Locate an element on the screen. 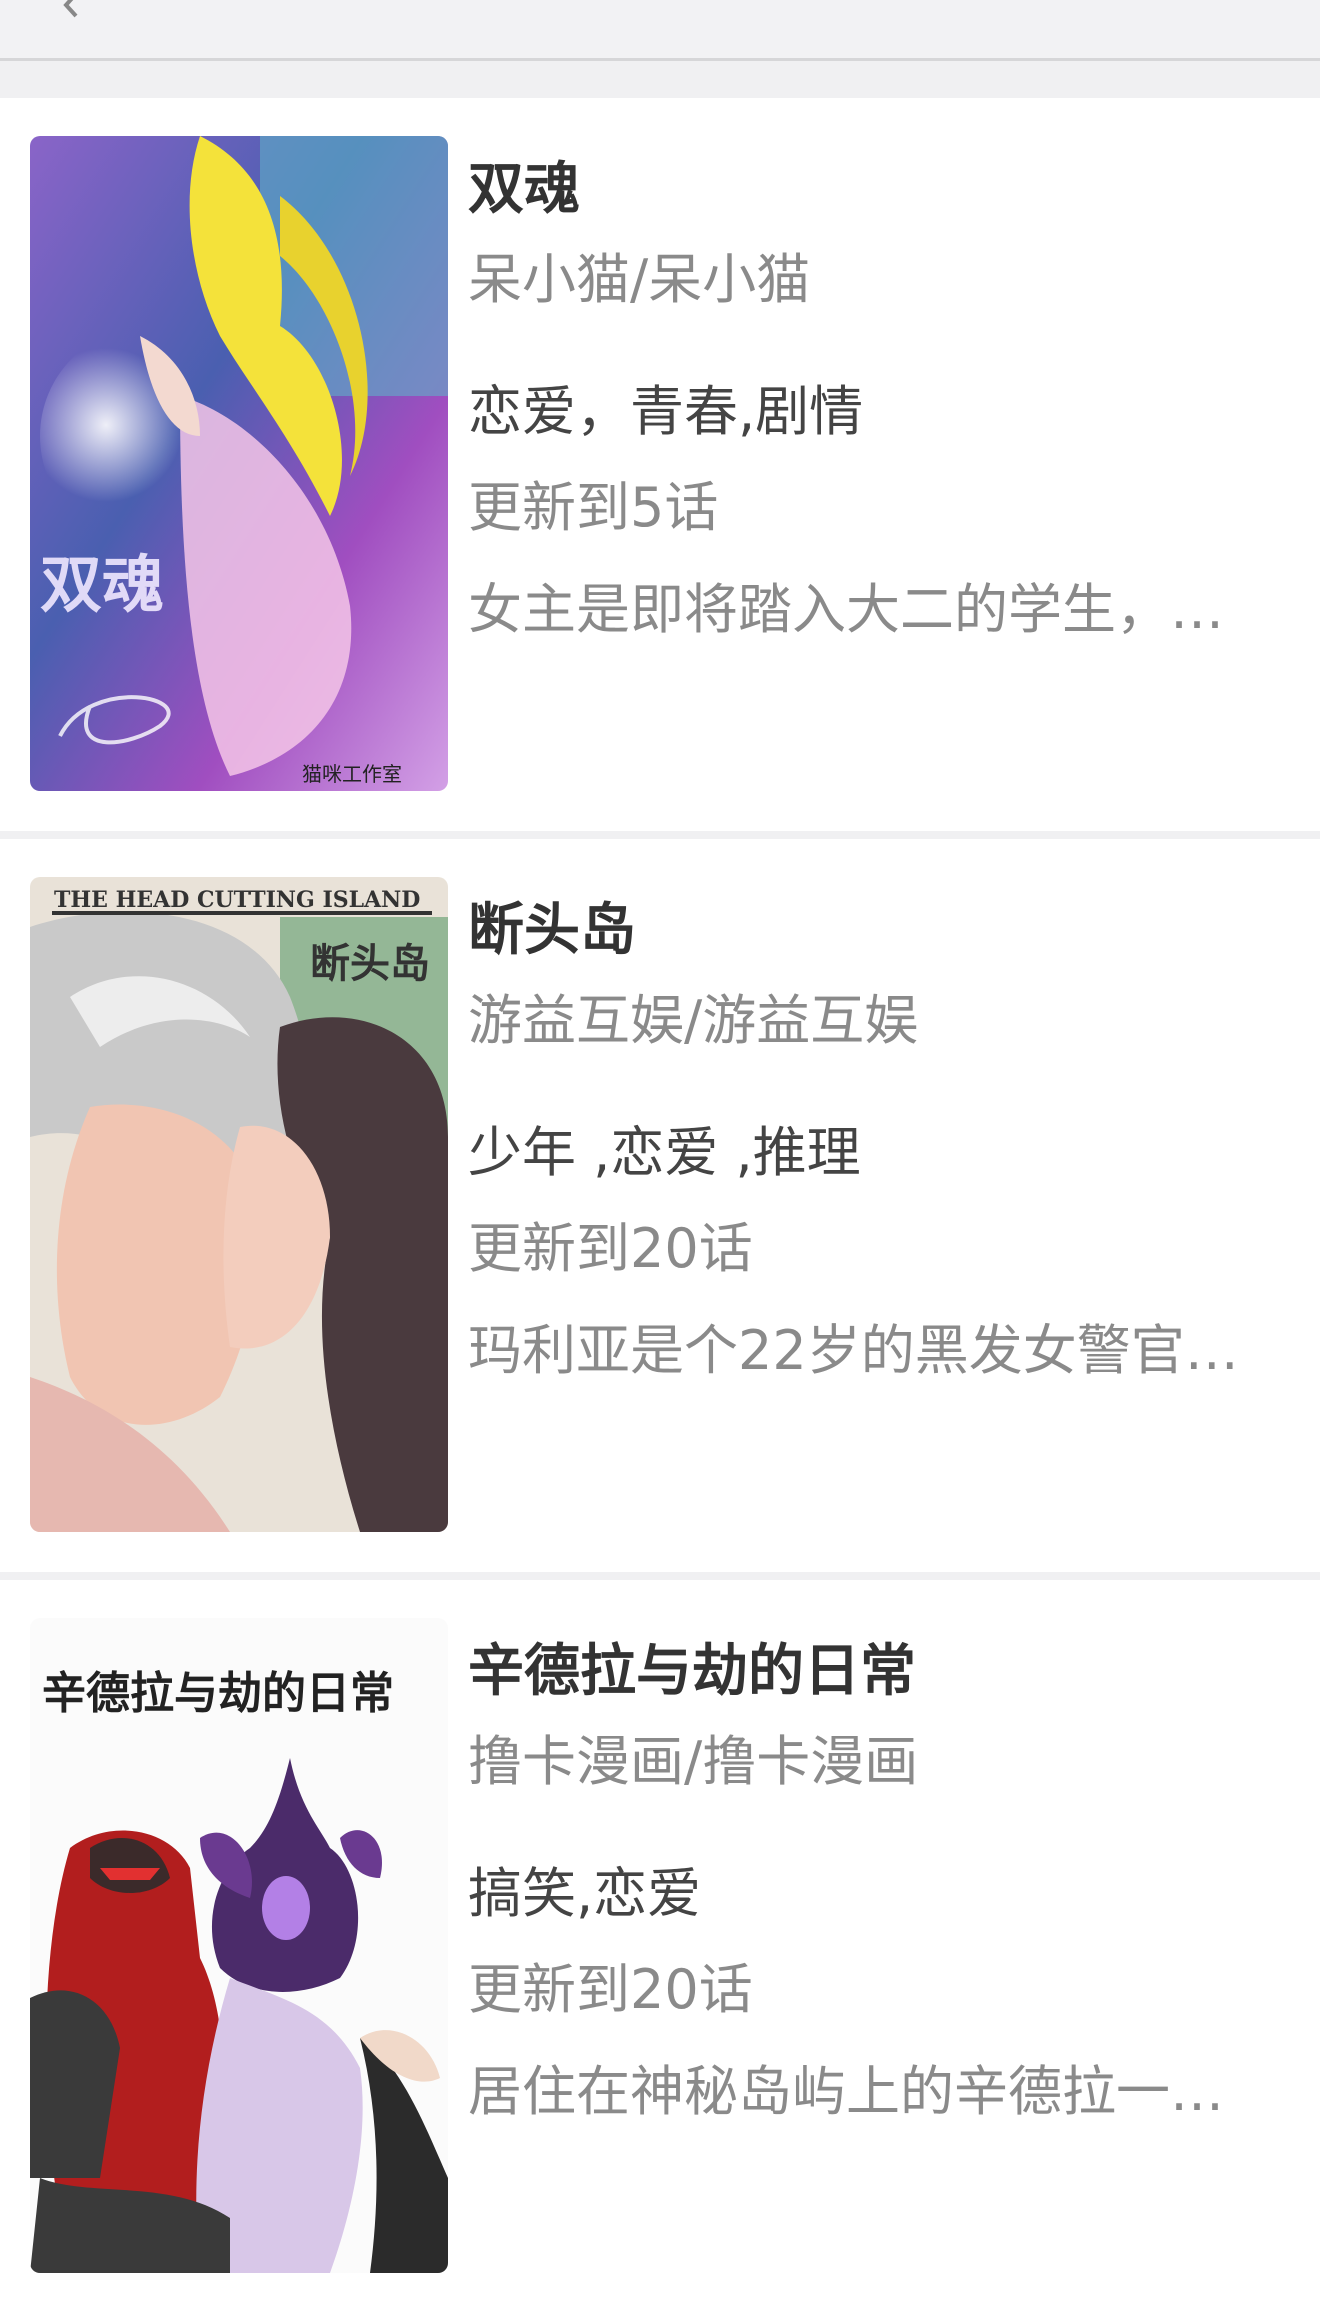 The height and width of the screenshot is (2313, 1320). comic-author: 撸卡漫画/撸卡漫画 is located at coordinates (693, 1761).